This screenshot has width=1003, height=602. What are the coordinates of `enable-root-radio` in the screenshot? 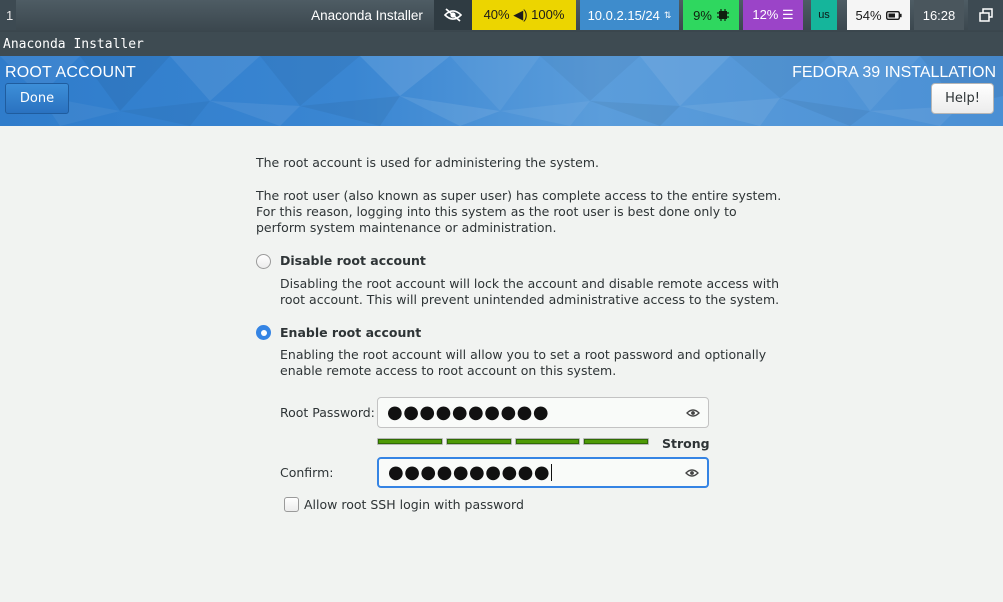 It's located at (263, 332).